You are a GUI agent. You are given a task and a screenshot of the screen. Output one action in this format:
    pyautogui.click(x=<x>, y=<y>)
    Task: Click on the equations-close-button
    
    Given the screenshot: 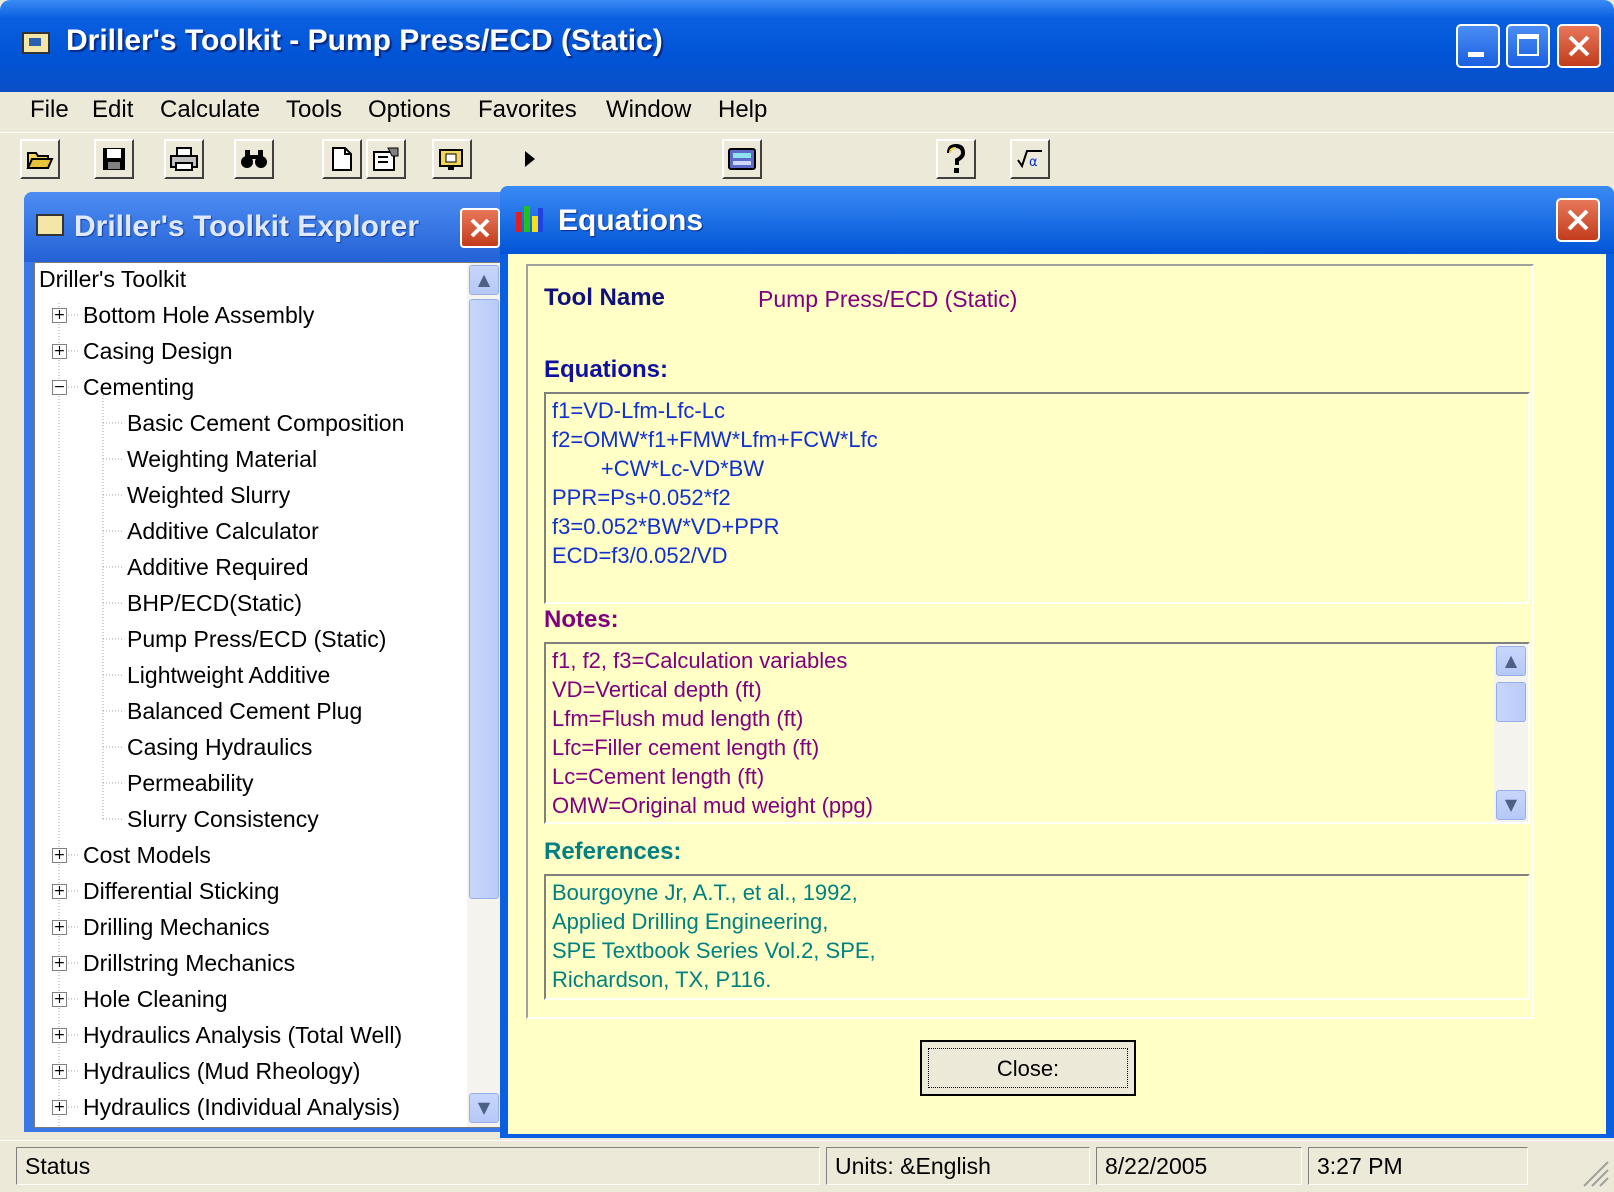 What is the action you would take?
    pyautogui.click(x=1578, y=220)
    